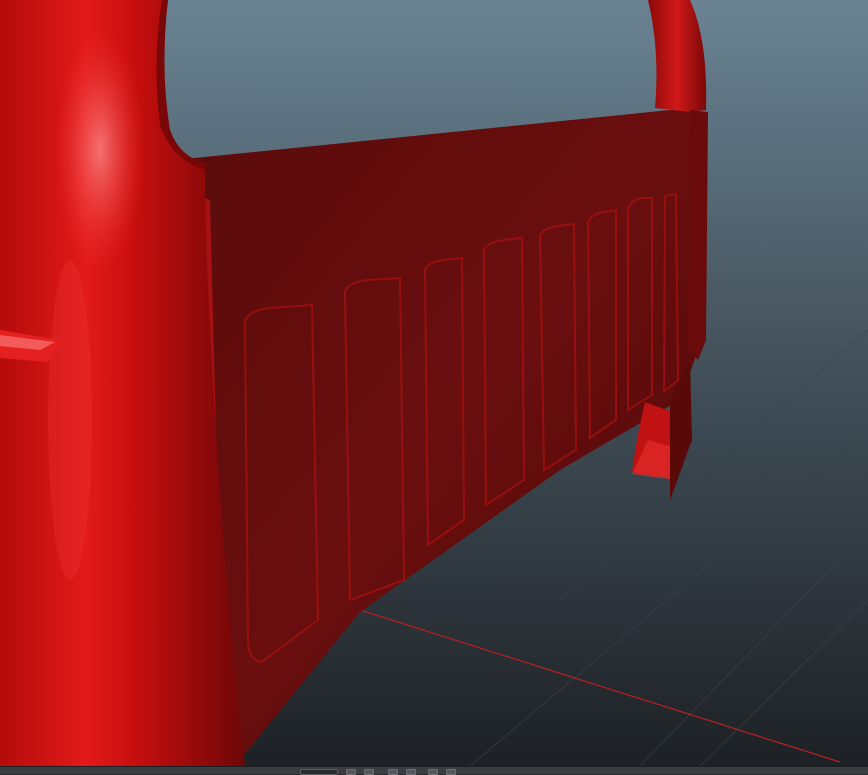 The height and width of the screenshot is (775, 868). I want to click on right-edge, so click(698, 235).